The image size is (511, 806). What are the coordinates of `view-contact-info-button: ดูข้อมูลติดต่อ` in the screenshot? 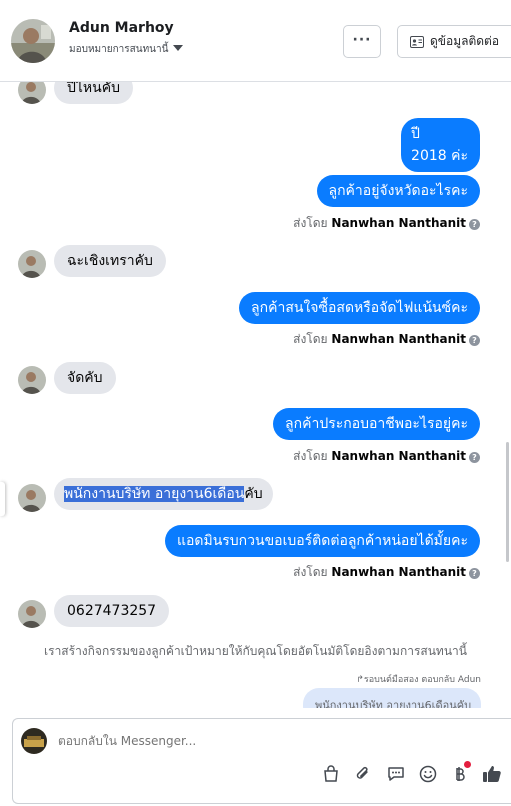 It's located at (454, 41).